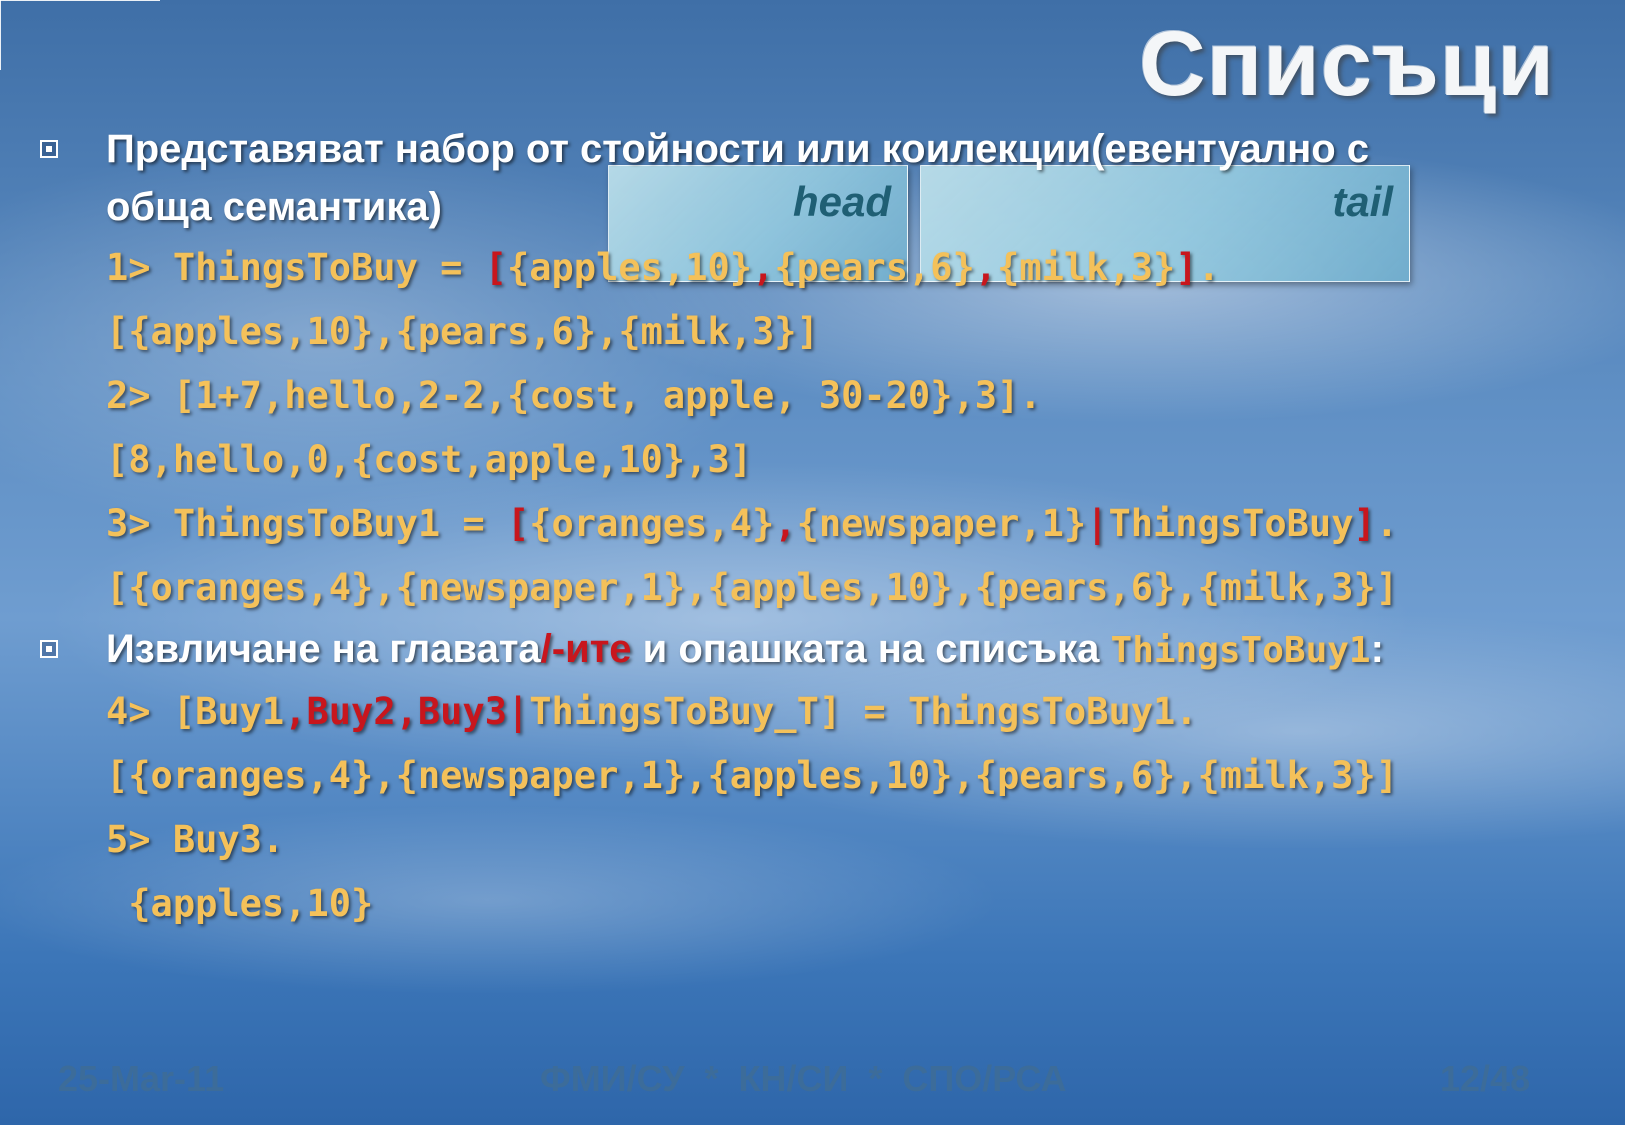 The image size is (1625, 1125). Describe the element at coordinates (240, 903) in the screenshot. I see `result-line-5: {apples,10}` at that location.